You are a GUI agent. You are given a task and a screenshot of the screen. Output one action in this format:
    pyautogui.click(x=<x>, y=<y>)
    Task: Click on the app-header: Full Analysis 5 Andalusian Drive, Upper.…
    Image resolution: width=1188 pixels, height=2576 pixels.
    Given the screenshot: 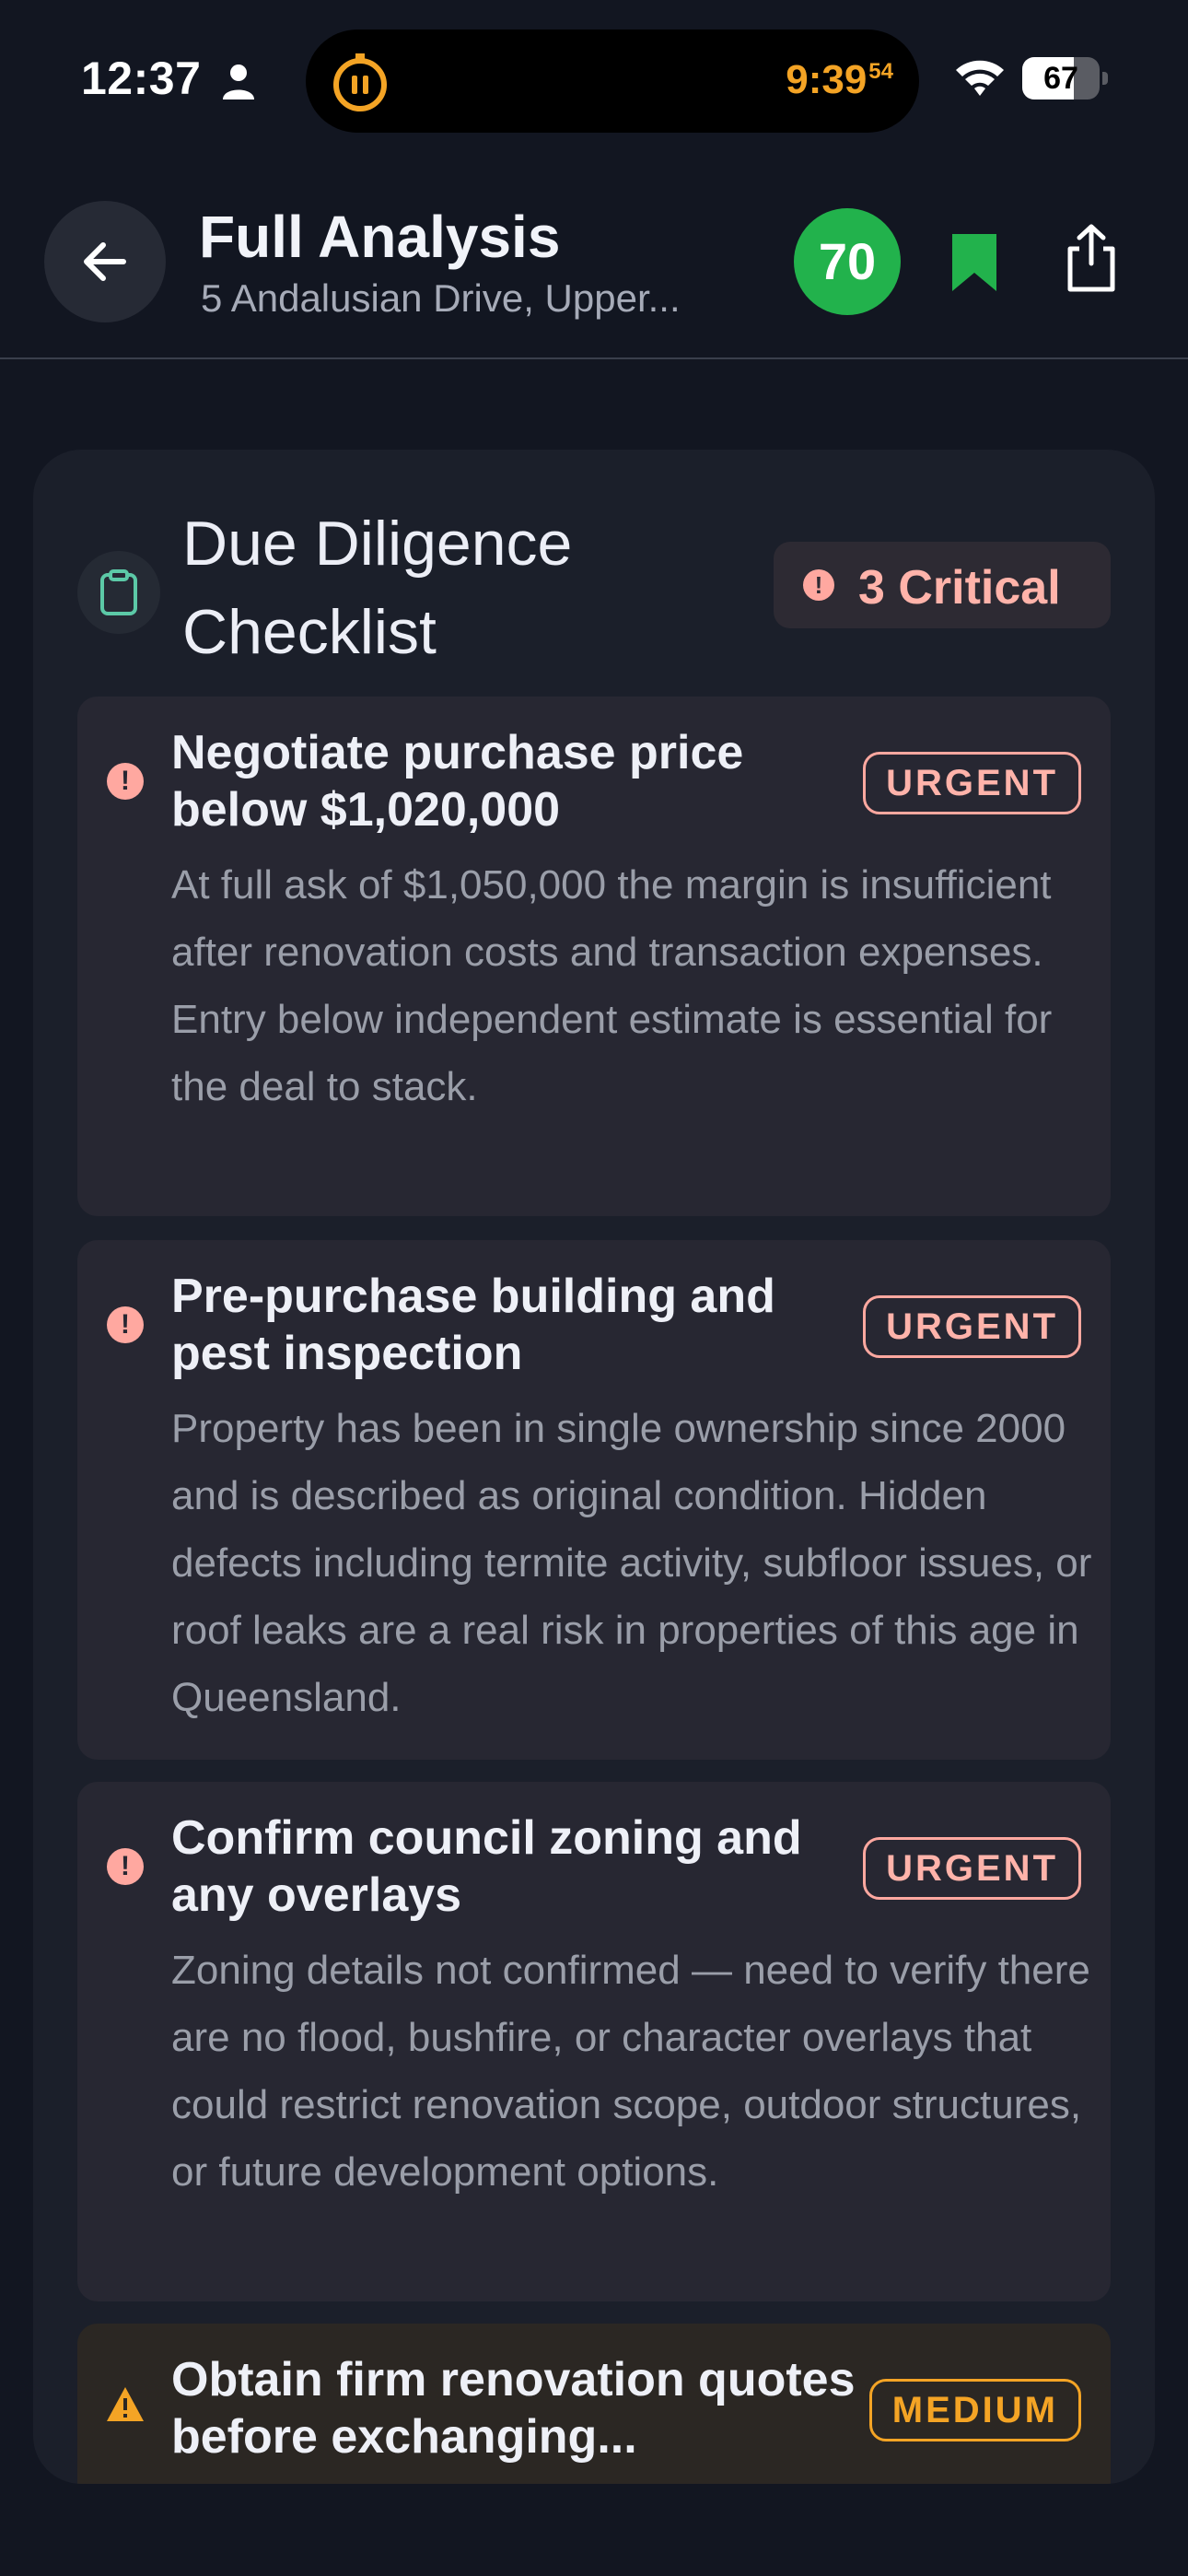 What is the action you would take?
    pyautogui.click(x=594, y=258)
    